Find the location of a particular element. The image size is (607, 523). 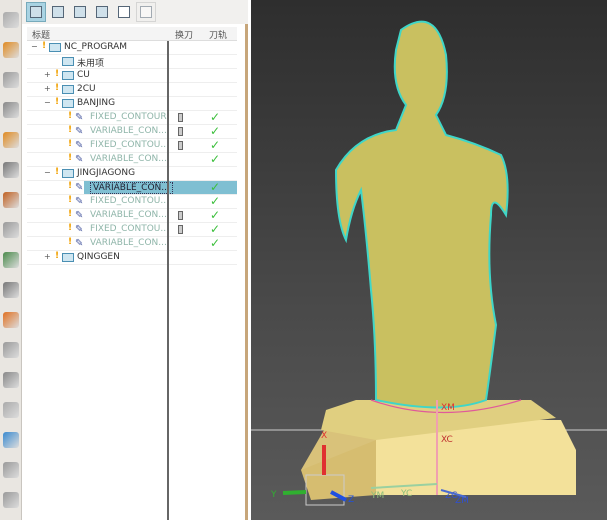

column-divider is located at coordinates (168, 280).